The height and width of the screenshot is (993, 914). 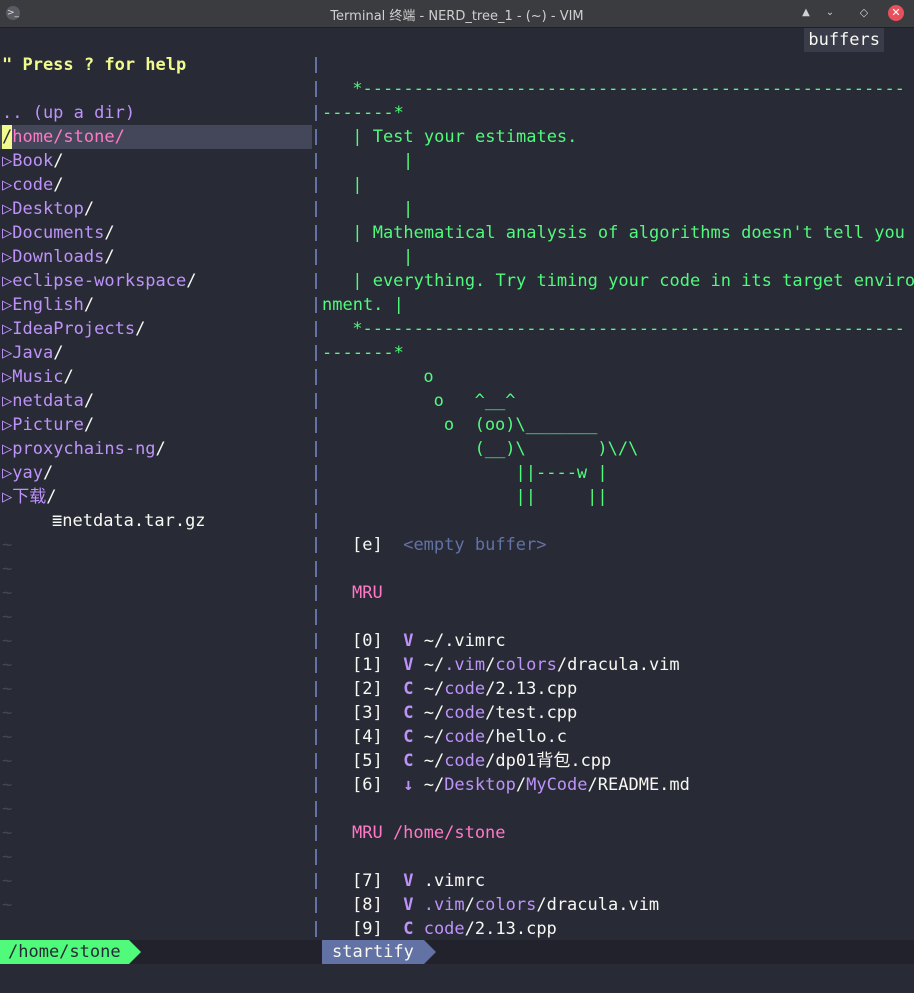 What do you see at coordinates (7, 137) in the screenshot?
I see `root-slash: /` at bounding box center [7, 137].